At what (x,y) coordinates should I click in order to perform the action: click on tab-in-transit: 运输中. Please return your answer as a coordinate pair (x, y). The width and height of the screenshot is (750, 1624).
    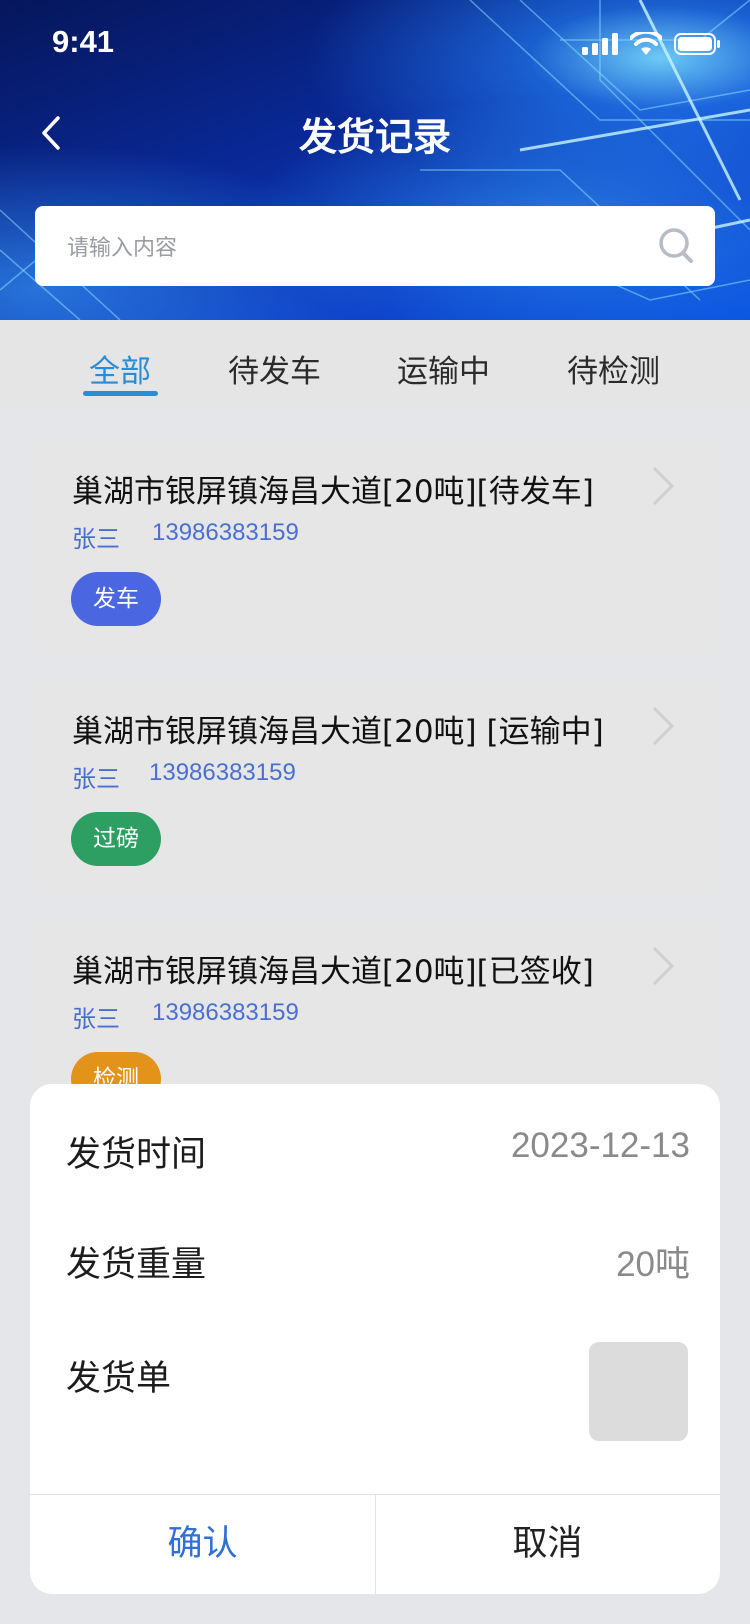
    Looking at the image, I should click on (443, 368).